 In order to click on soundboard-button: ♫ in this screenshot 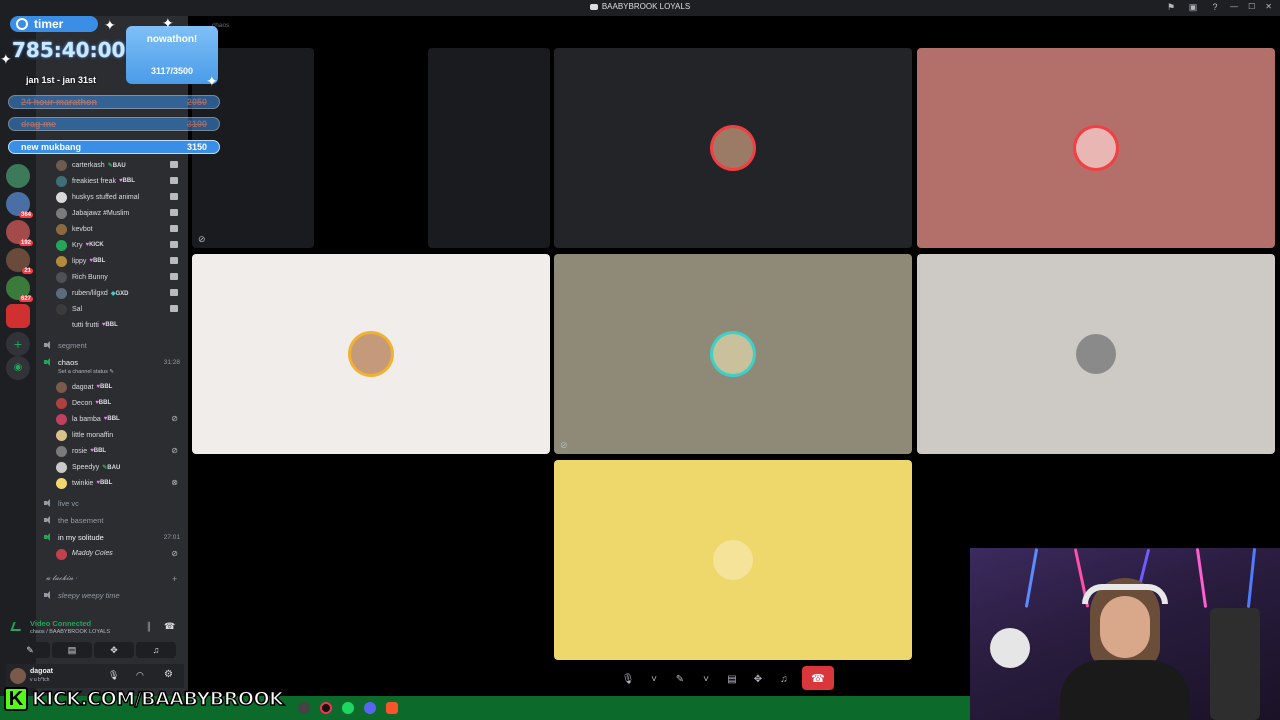, I will do `click(156, 650)`.